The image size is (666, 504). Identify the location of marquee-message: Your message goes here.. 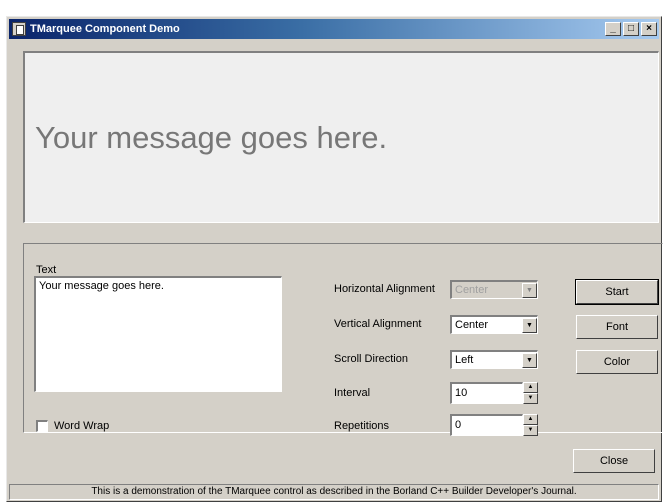
(211, 137).